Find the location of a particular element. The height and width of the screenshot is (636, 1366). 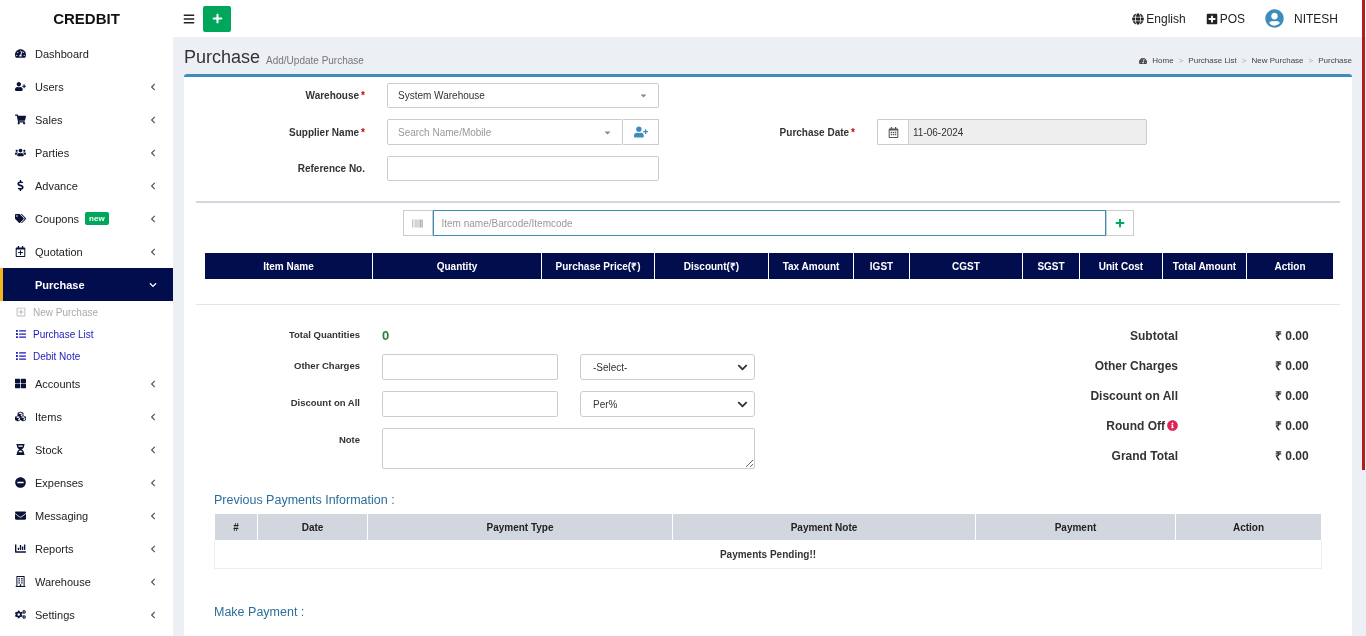

add-button is located at coordinates (217, 18).